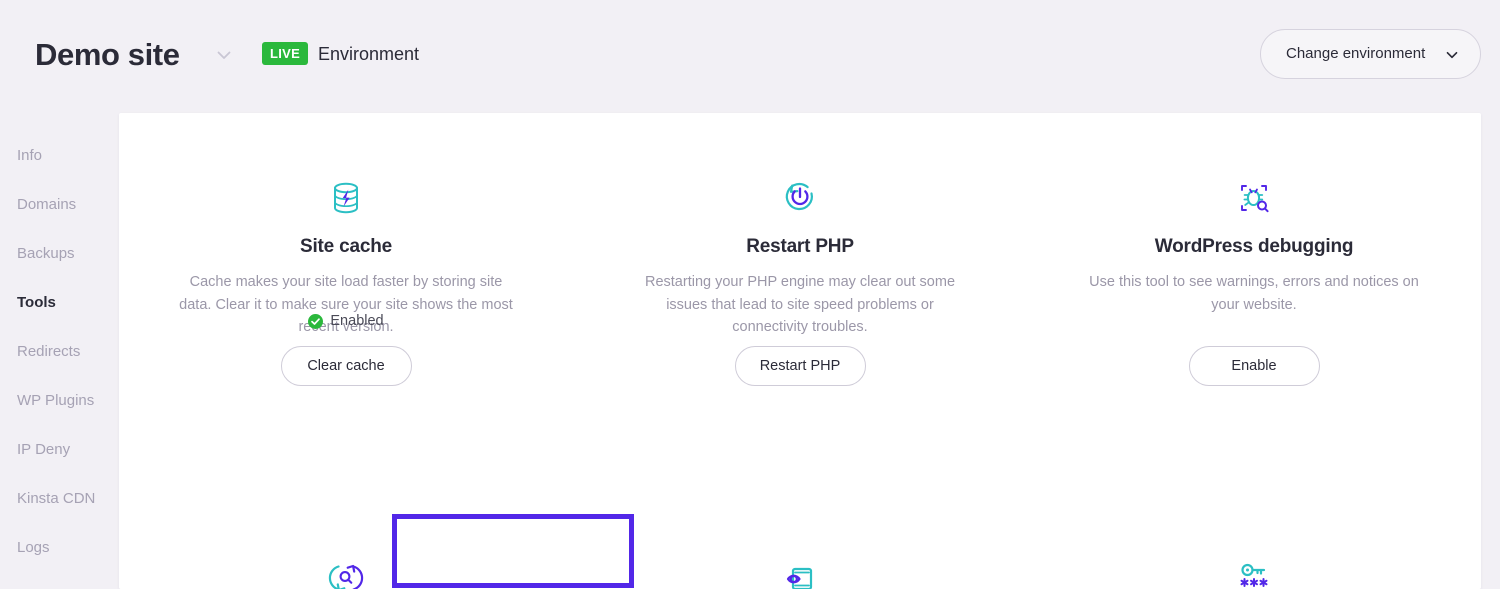  What do you see at coordinates (59, 499) in the screenshot?
I see `sidebar-item-kinsta-cdn: Kinsta CDN` at bounding box center [59, 499].